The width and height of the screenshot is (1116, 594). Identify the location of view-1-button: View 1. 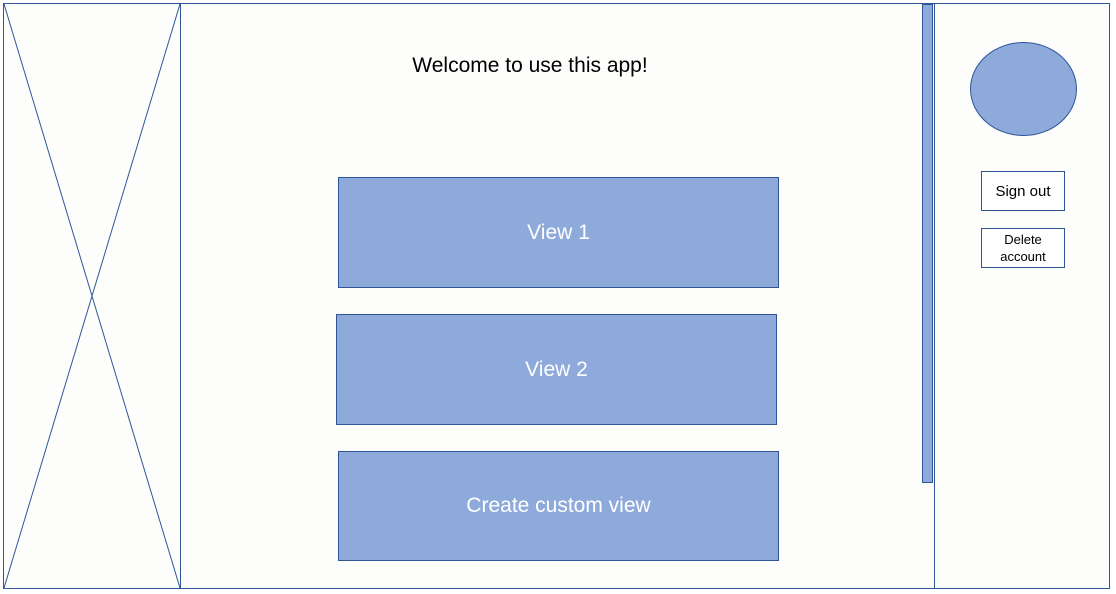
(558, 232).